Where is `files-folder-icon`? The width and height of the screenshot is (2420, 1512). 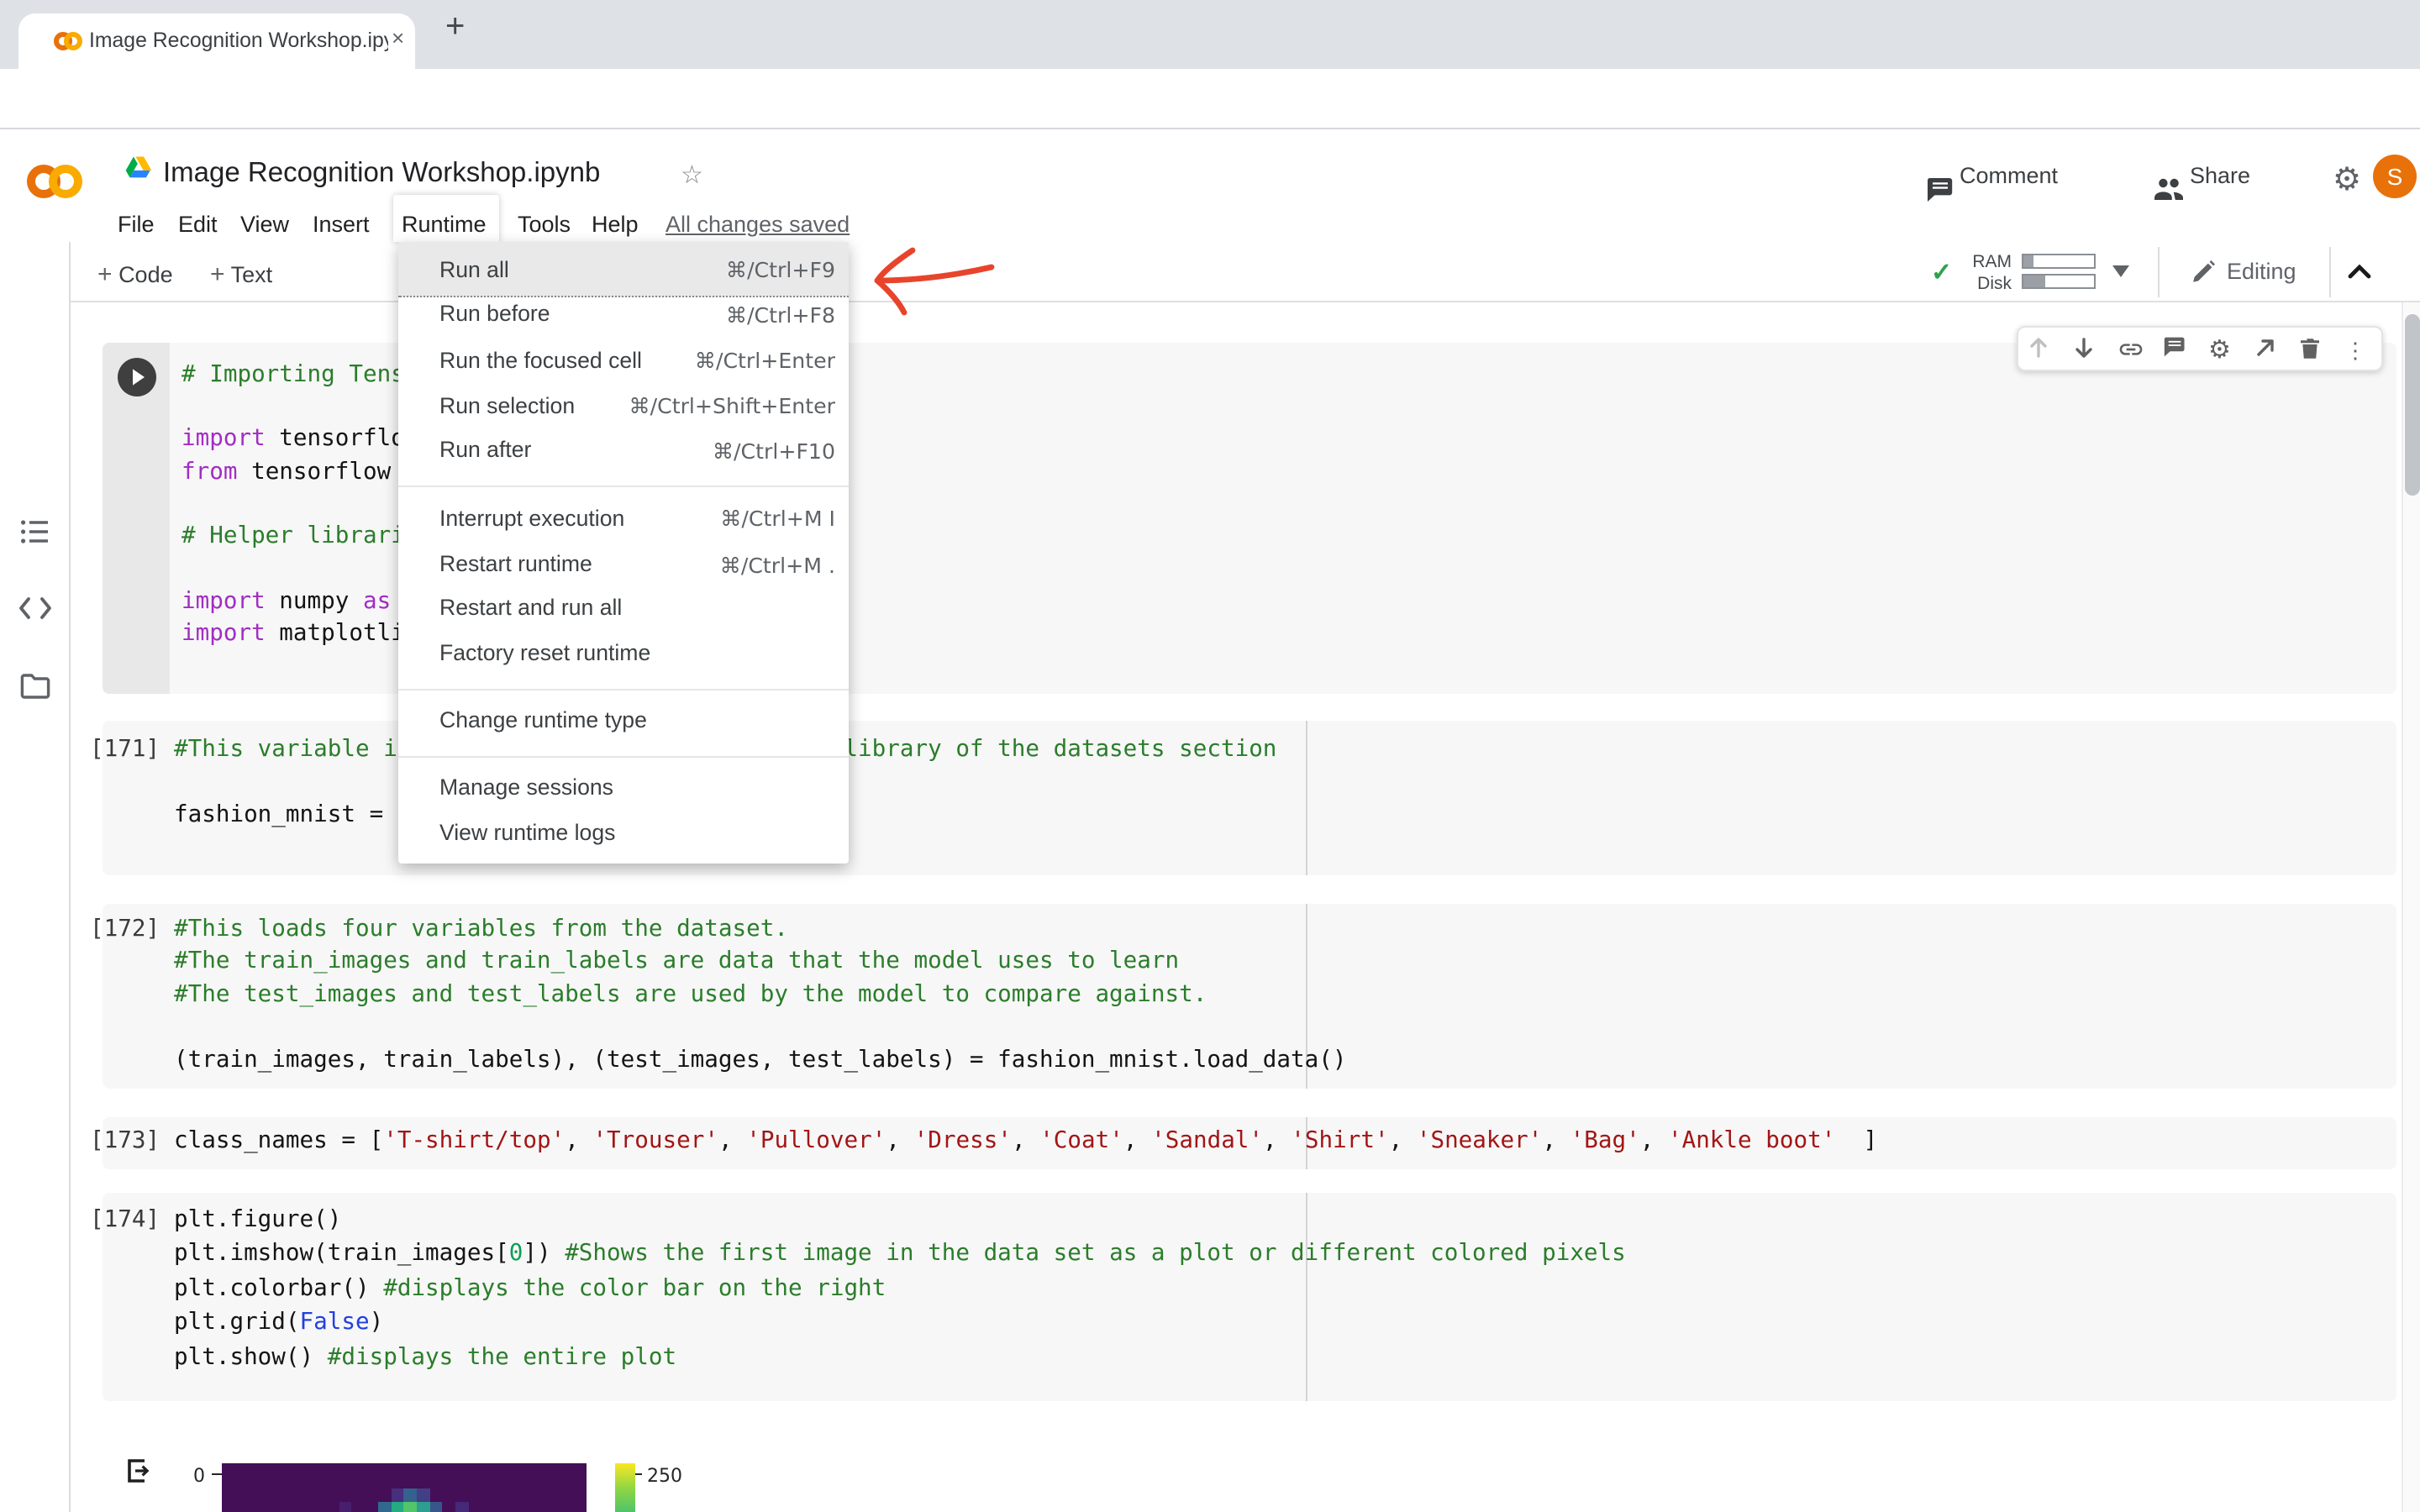
files-folder-icon is located at coordinates (35, 686).